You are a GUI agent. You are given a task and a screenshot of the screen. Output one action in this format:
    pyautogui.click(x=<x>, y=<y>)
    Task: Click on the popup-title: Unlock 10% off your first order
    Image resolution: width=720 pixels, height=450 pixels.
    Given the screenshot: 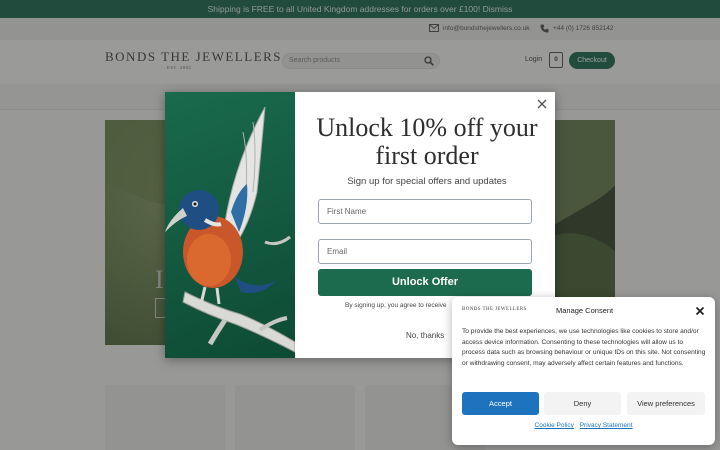 What is the action you would take?
    pyautogui.click(x=427, y=141)
    